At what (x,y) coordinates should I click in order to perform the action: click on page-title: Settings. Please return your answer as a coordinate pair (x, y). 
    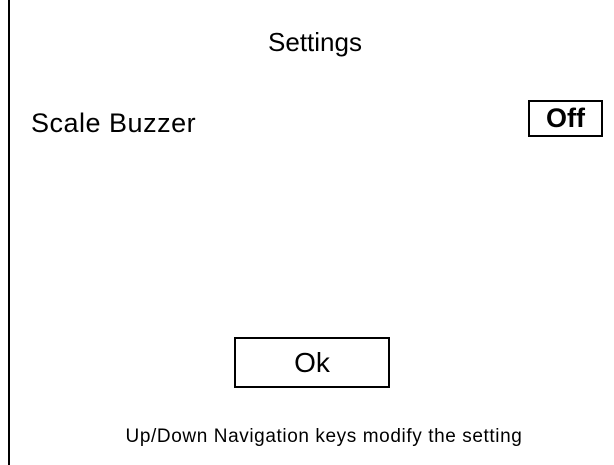
    Looking at the image, I should click on (315, 42).